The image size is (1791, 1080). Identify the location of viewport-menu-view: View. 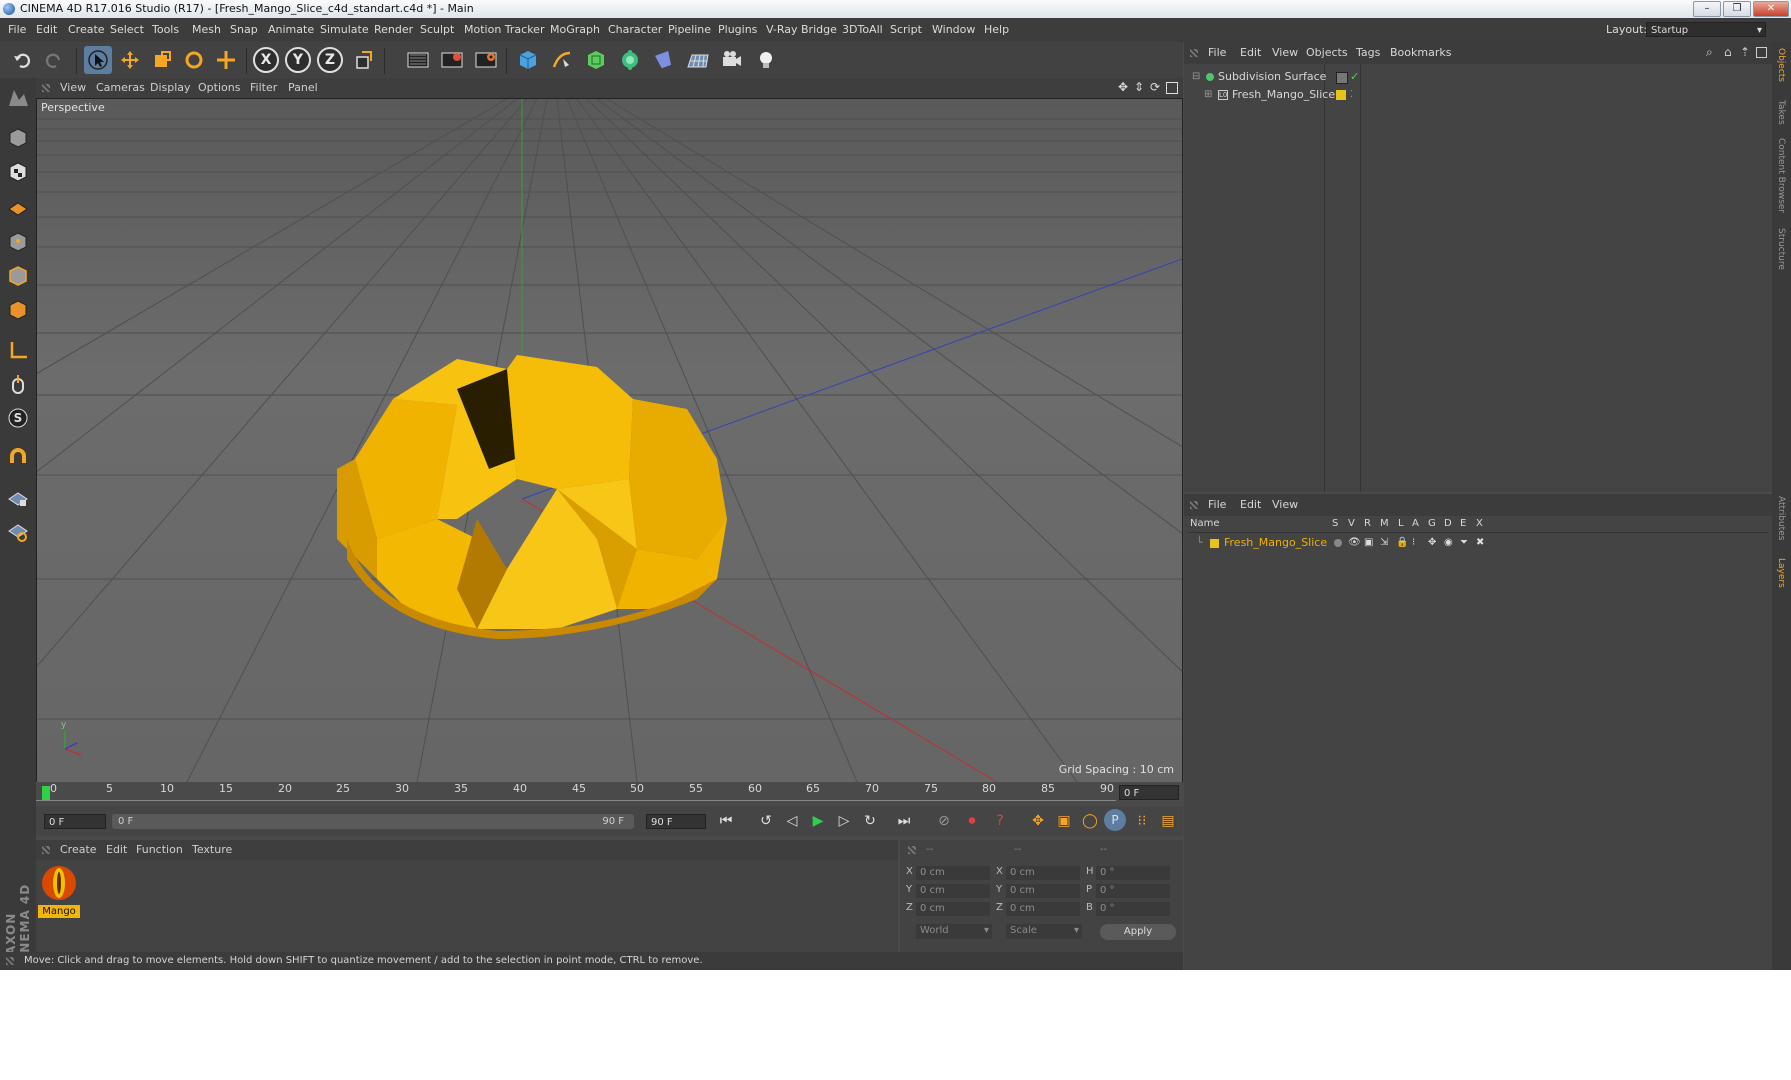
(73, 88).